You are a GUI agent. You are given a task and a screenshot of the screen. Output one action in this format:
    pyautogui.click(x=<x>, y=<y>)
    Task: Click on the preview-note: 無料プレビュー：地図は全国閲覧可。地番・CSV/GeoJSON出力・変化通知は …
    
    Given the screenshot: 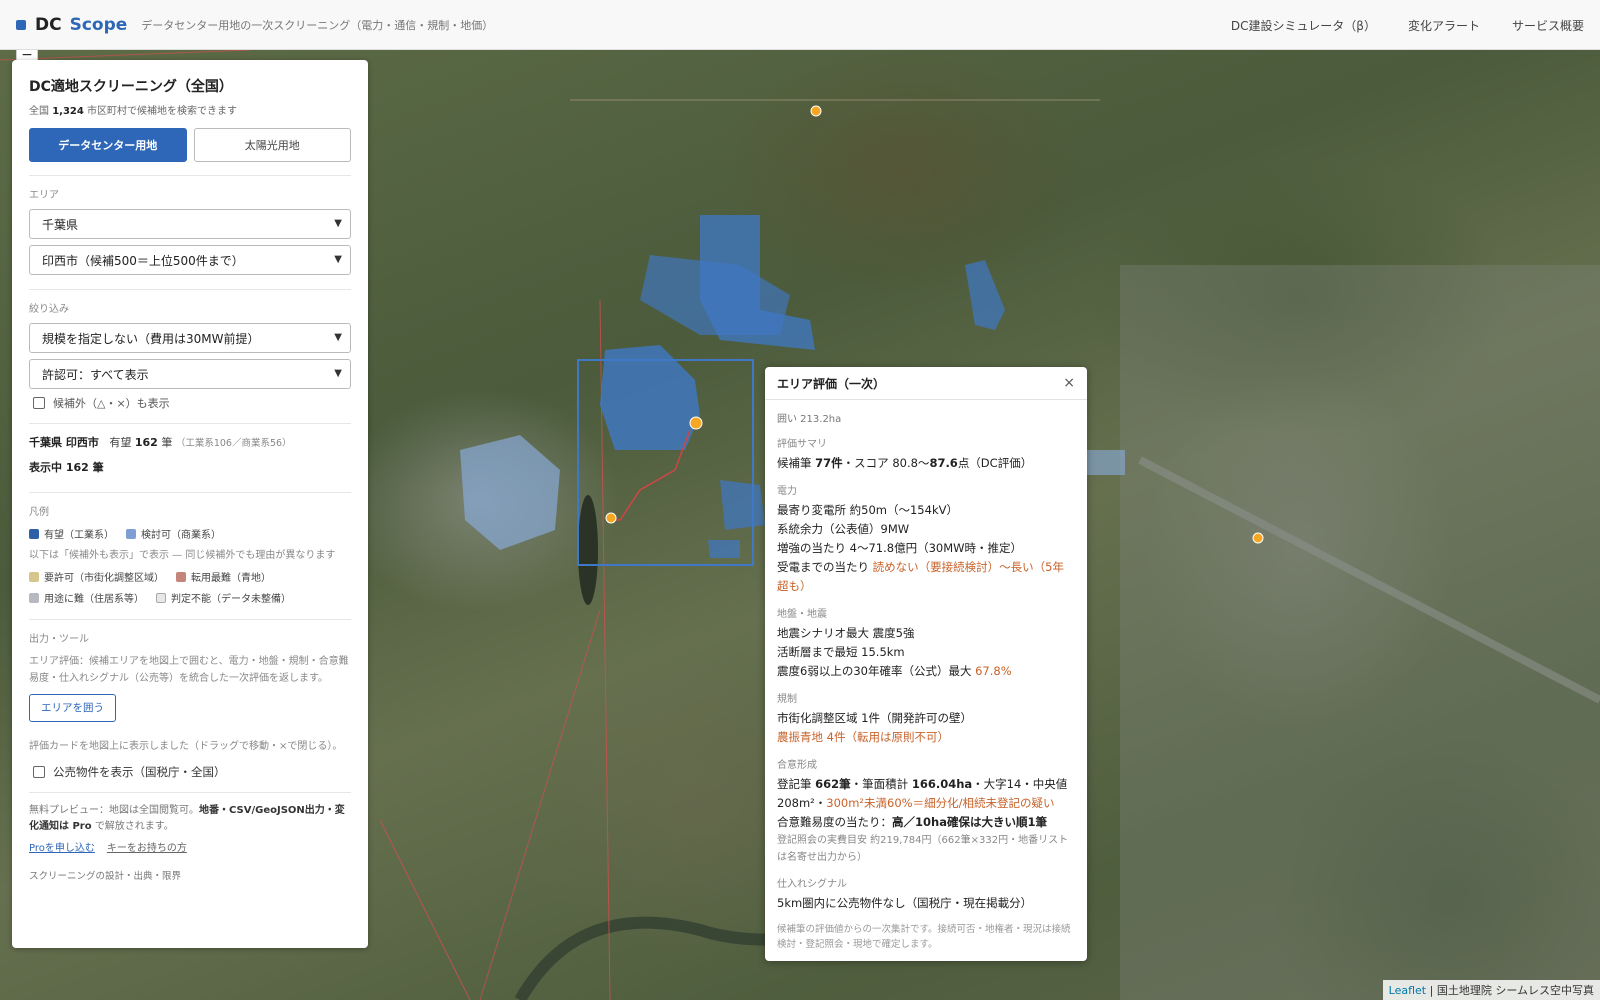 What is the action you would take?
    pyautogui.click(x=190, y=819)
    